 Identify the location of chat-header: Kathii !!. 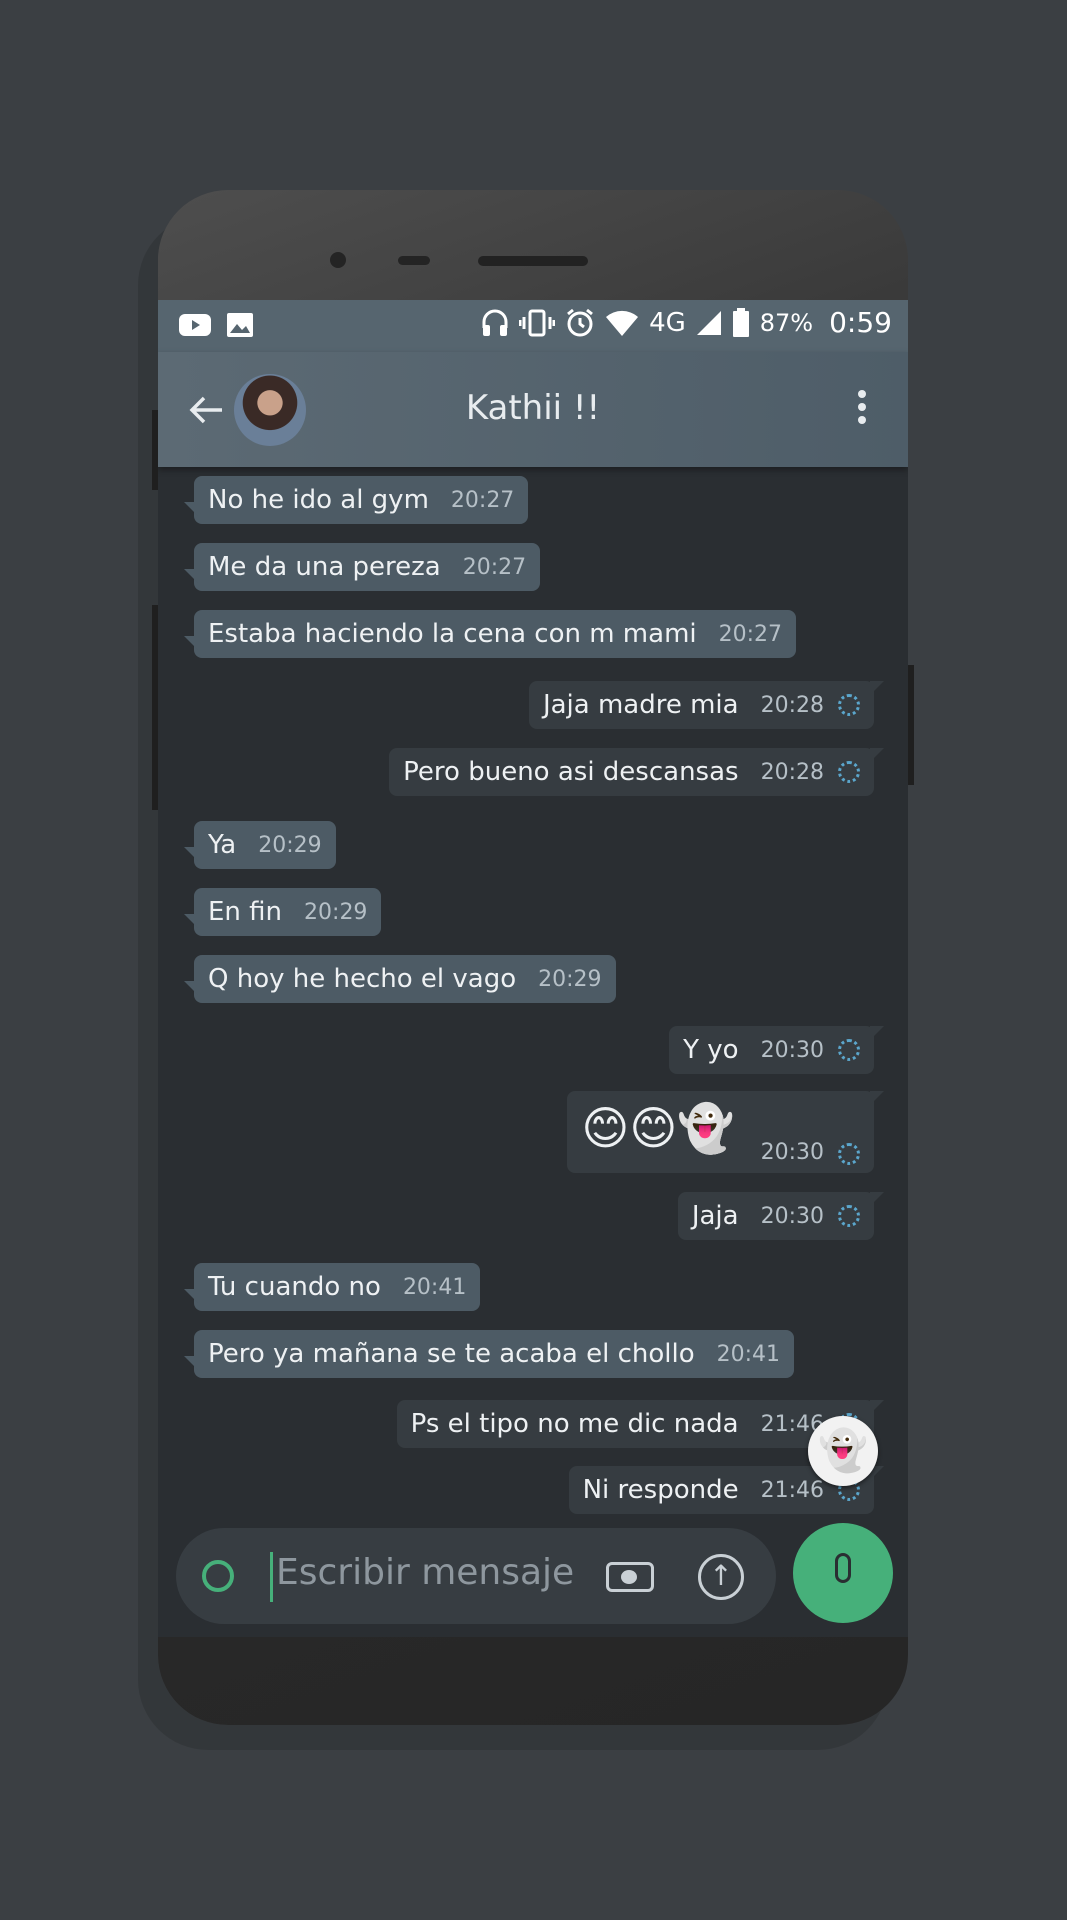
(533, 409).